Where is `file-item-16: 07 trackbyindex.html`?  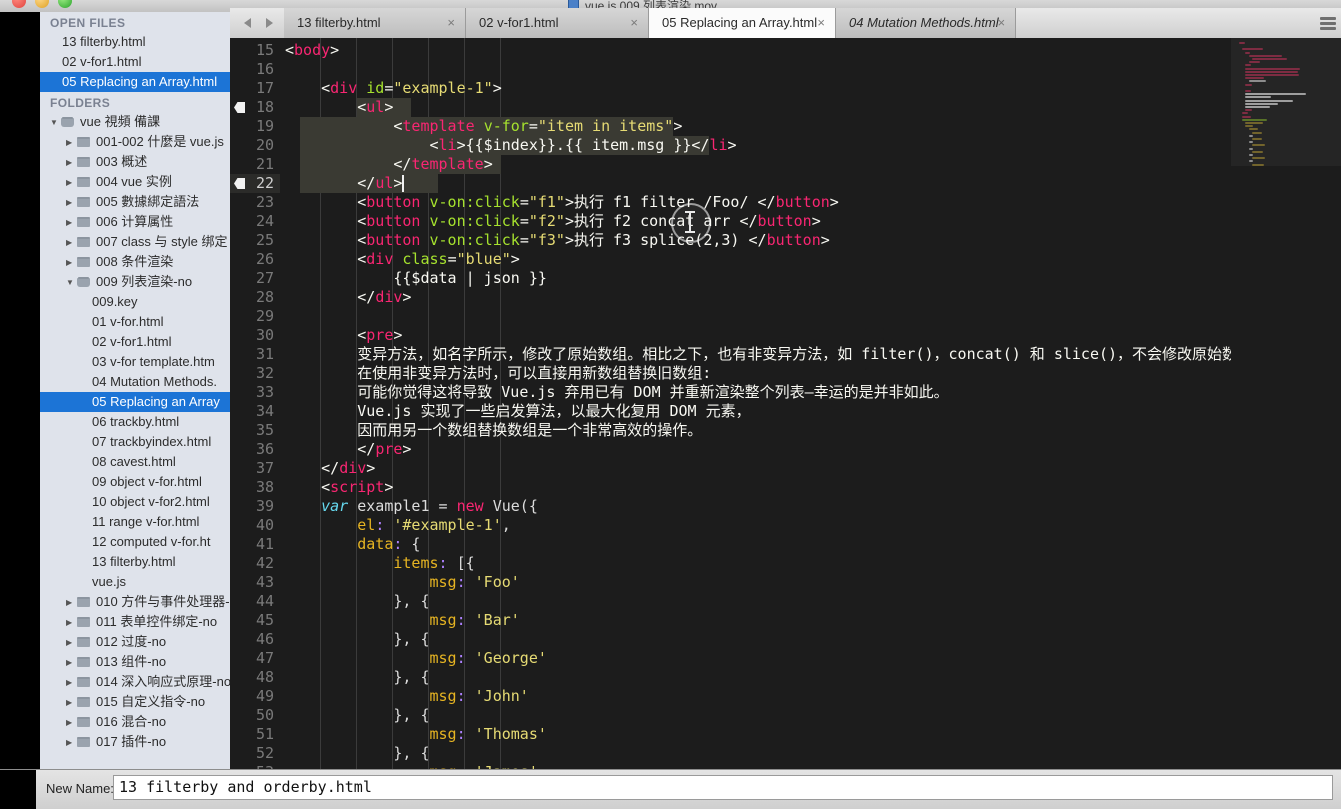
file-item-16: 07 trackbyindex.html is located at coordinates (135, 442).